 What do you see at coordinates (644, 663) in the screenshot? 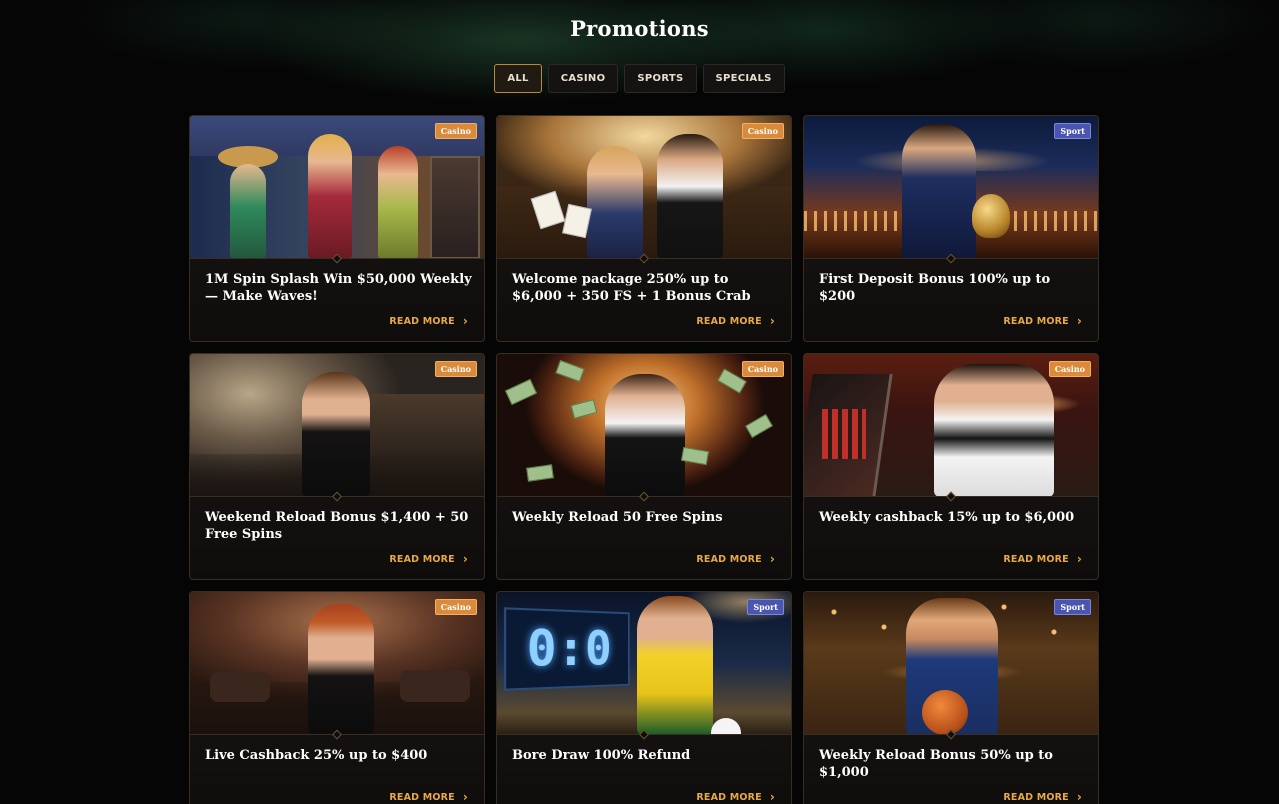
I see `promotion-image-footballer-scoreboard: 0:0 Sport` at bounding box center [644, 663].